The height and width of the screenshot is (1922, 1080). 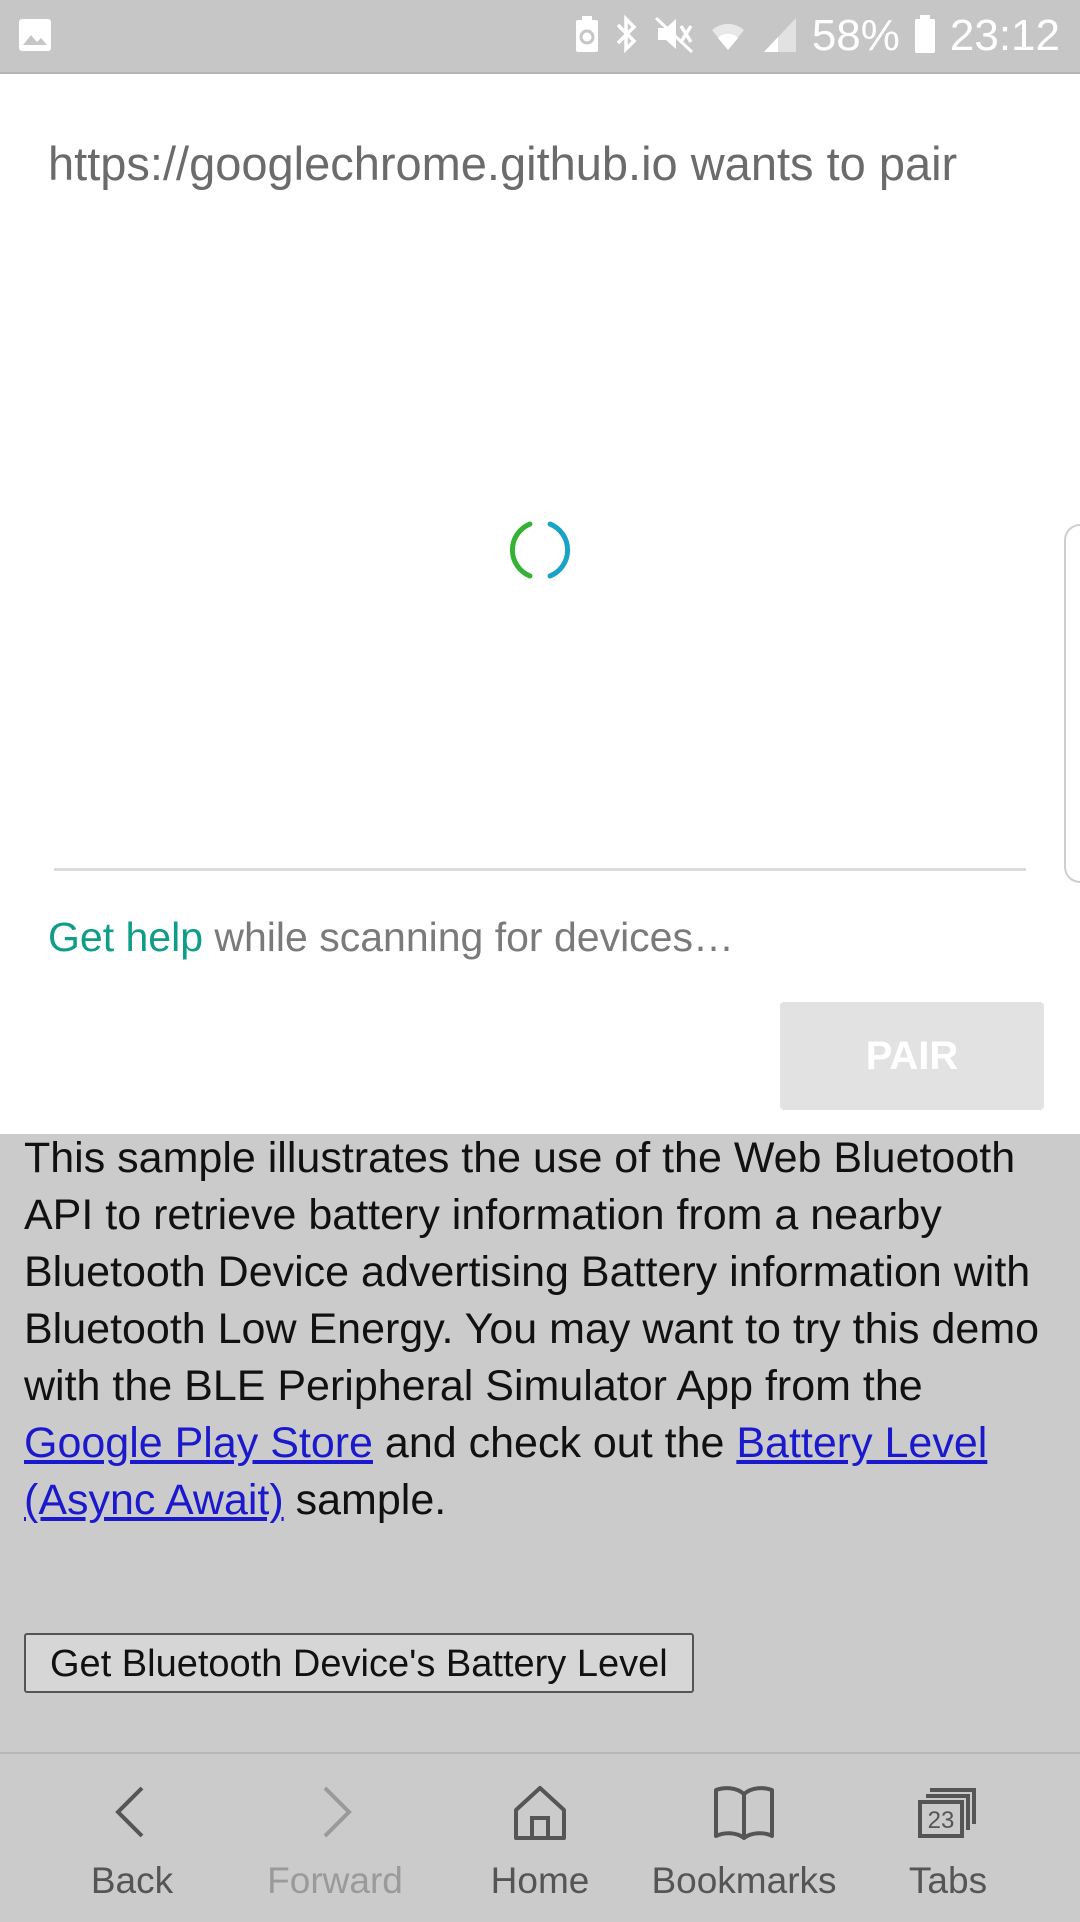 I want to click on signal-icon, so click(x=780, y=36).